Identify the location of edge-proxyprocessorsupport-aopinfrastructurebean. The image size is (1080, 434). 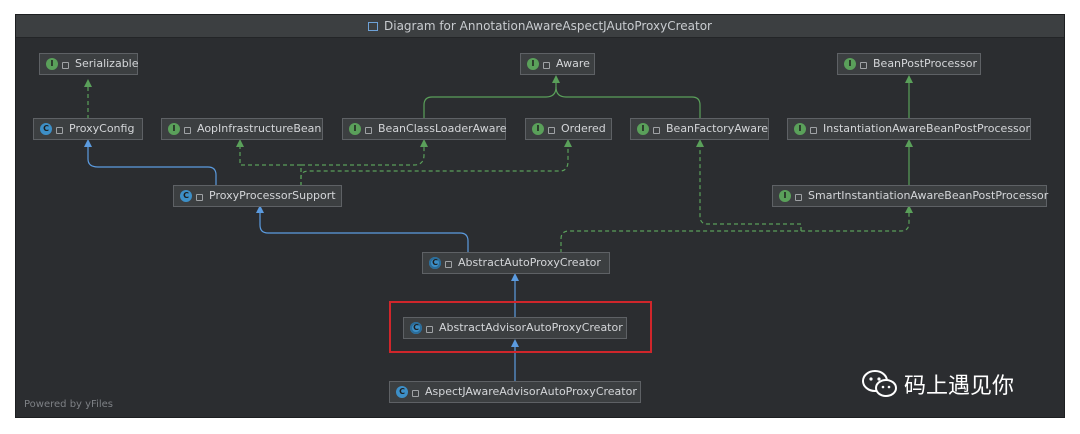
(270, 165).